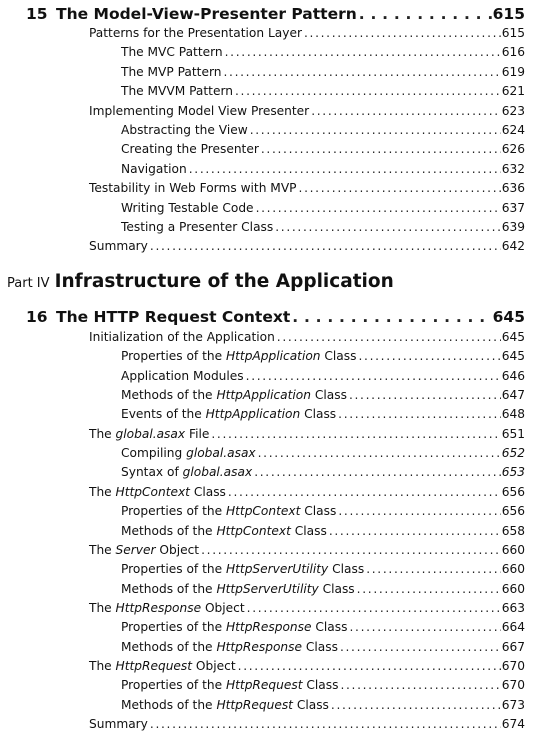 This screenshot has width=554, height=738. What do you see at coordinates (275, 14) in the screenshot?
I see `chapter-15-heading: 15 The Model-View-Presenter Pattern 615` at bounding box center [275, 14].